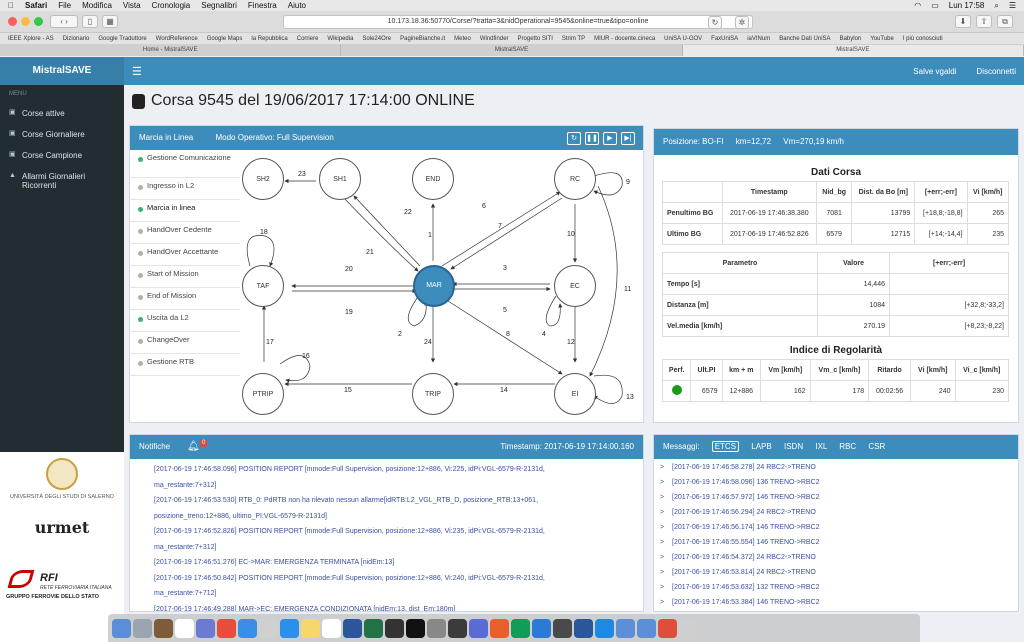 The height and width of the screenshot is (642, 1024). What do you see at coordinates (433, 394) in the screenshot?
I see `node-trip: TRIP` at bounding box center [433, 394].